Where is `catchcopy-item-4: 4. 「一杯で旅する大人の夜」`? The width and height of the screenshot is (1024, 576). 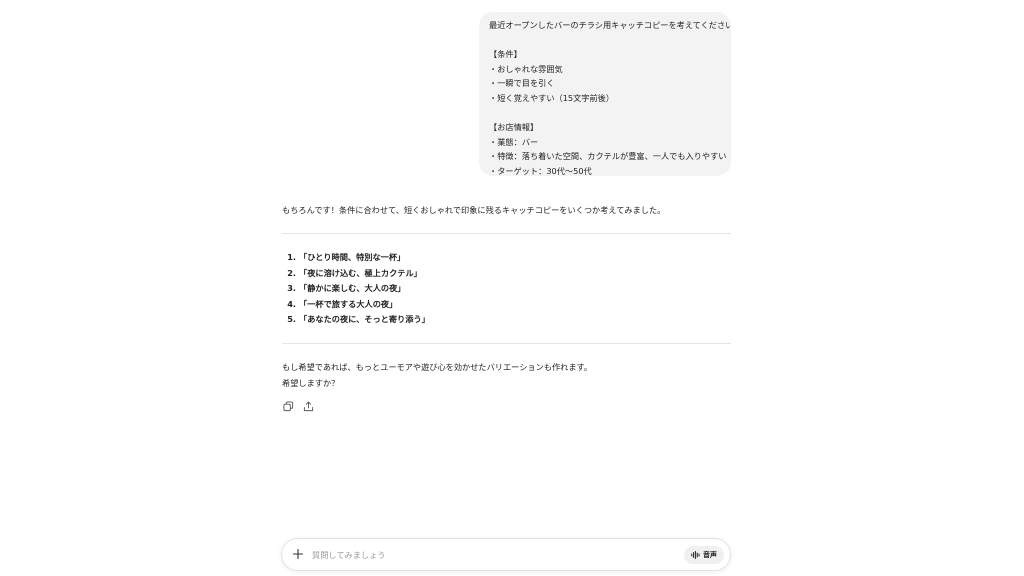 catchcopy-item-4: 4. 「一杯で旅する大人の夜」 is located at coordinates (356, 305).